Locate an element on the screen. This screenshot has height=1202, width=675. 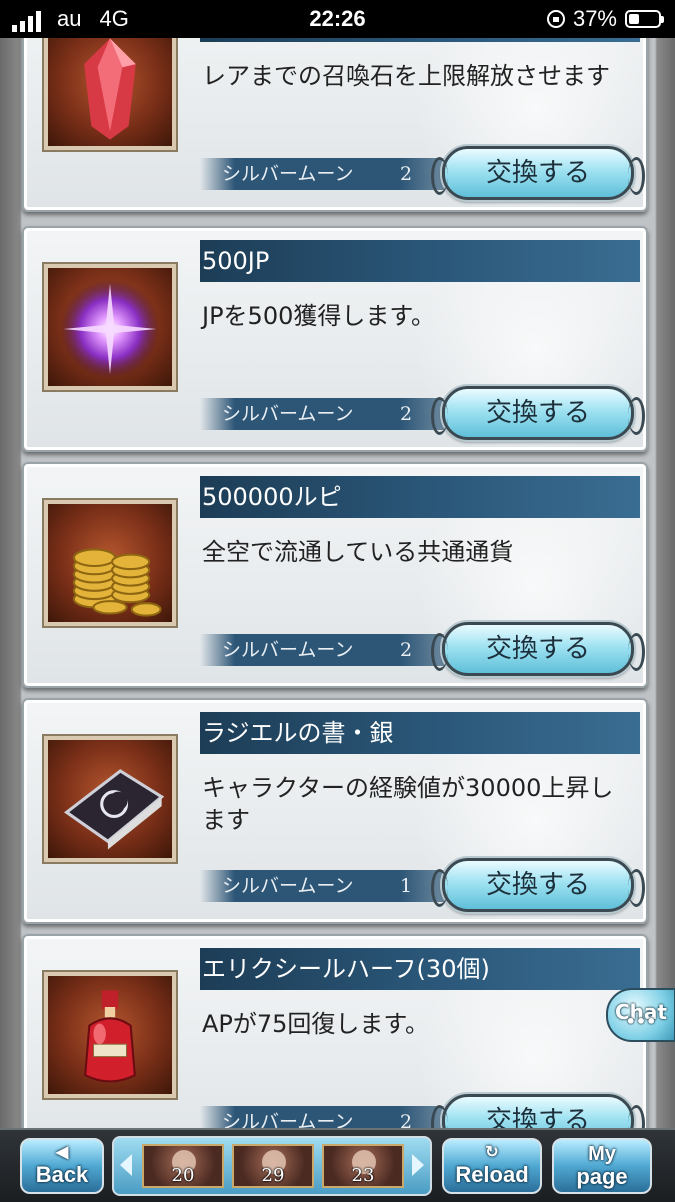
gold-coins-icon is located at coordinates (110, 563).